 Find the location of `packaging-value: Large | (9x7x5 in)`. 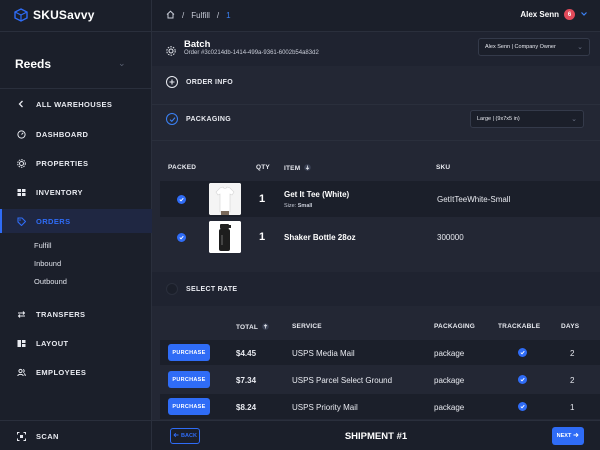

packaging-value: Large | (9x7x5 in) is located at coordinates (498, 119).